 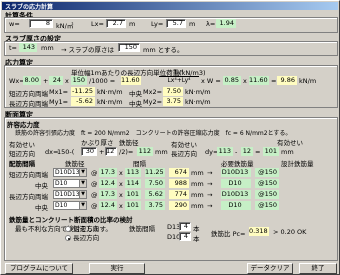 I want to click on short-dir-label: 短辺方向, so click(x=22, y=94).